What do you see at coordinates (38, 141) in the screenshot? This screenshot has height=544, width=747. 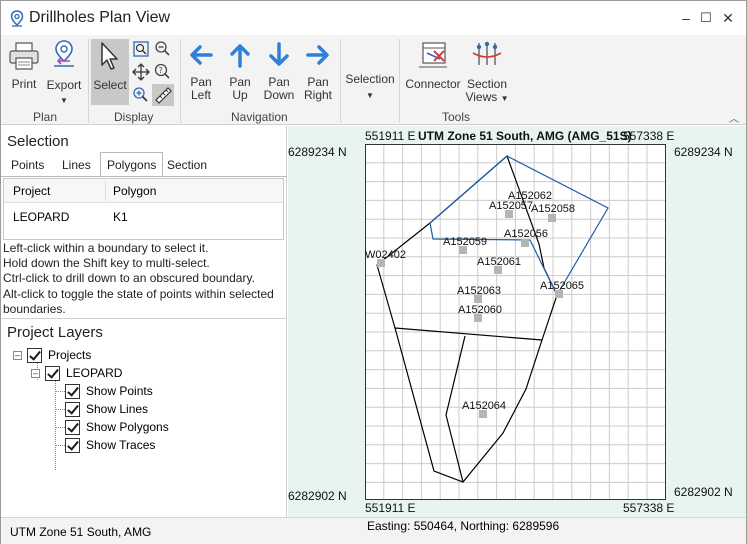 I see `selection-heading: Selection` at bounding box center [38, 141].